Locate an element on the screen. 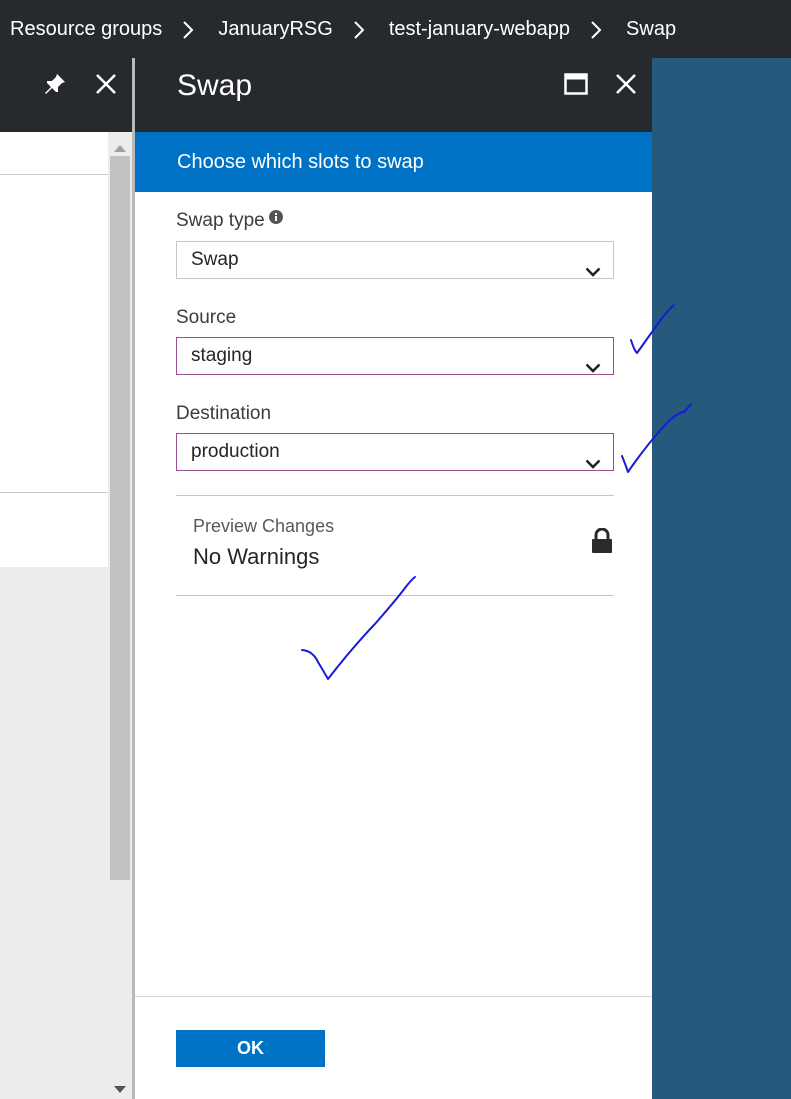  breadcrumb-januaryrsg: JanuaryRSG is located at coordinates (275, 29).